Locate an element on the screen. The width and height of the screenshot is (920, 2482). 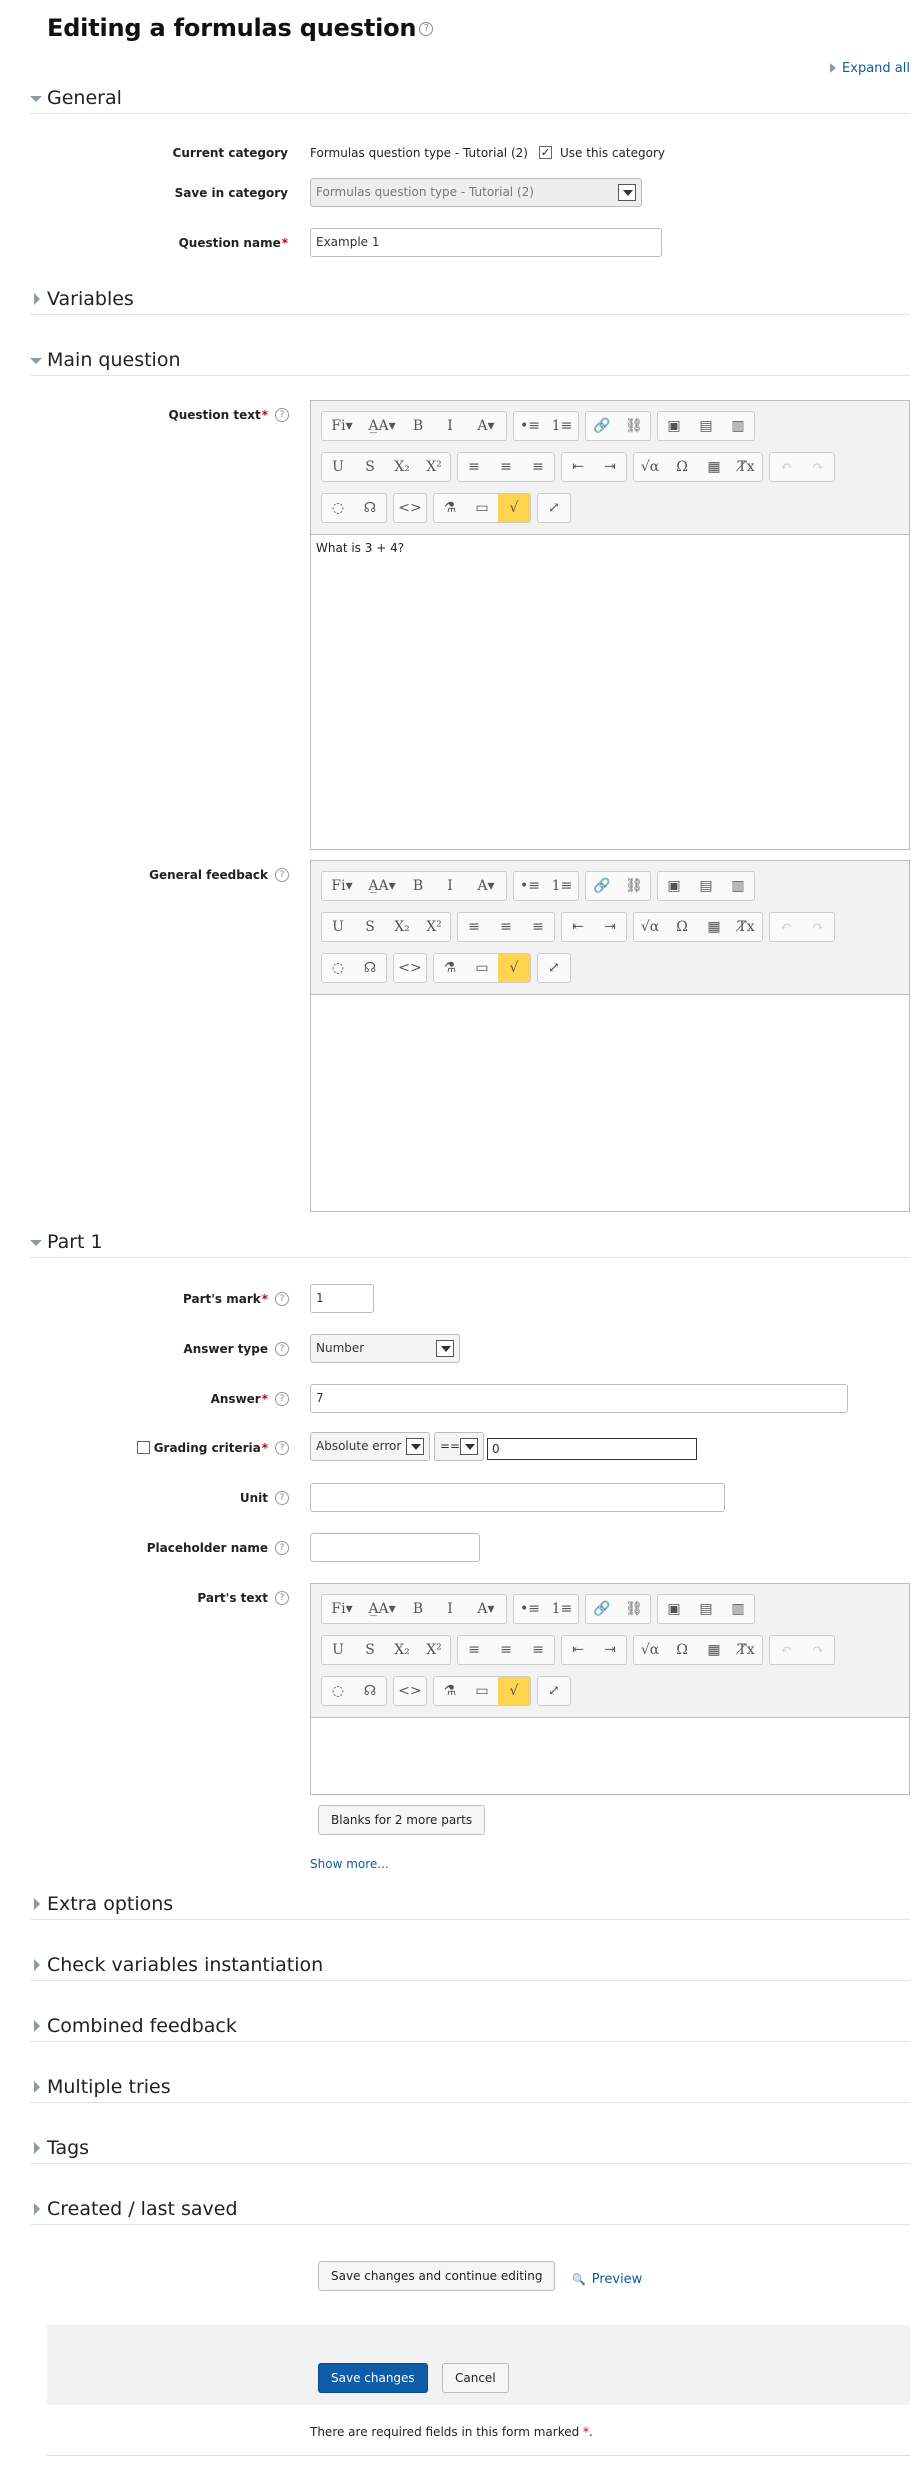
save-changes-button: Save changes is located at coordinates (373, 2378).